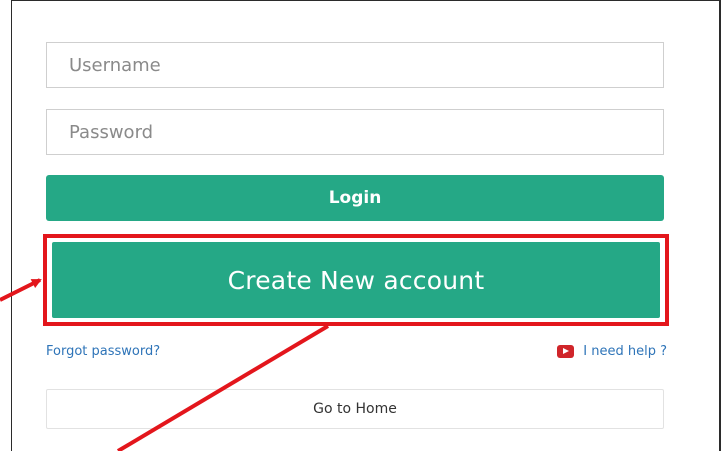  I want to click on username-input, so click(355, 65).